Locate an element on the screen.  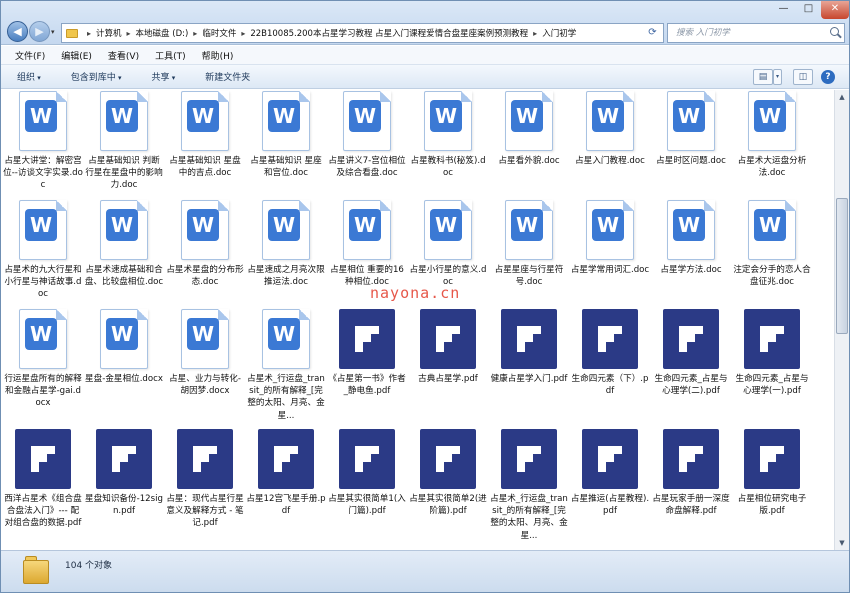
preview-pane-icon: ◫ is located at coordinates (803, 77).